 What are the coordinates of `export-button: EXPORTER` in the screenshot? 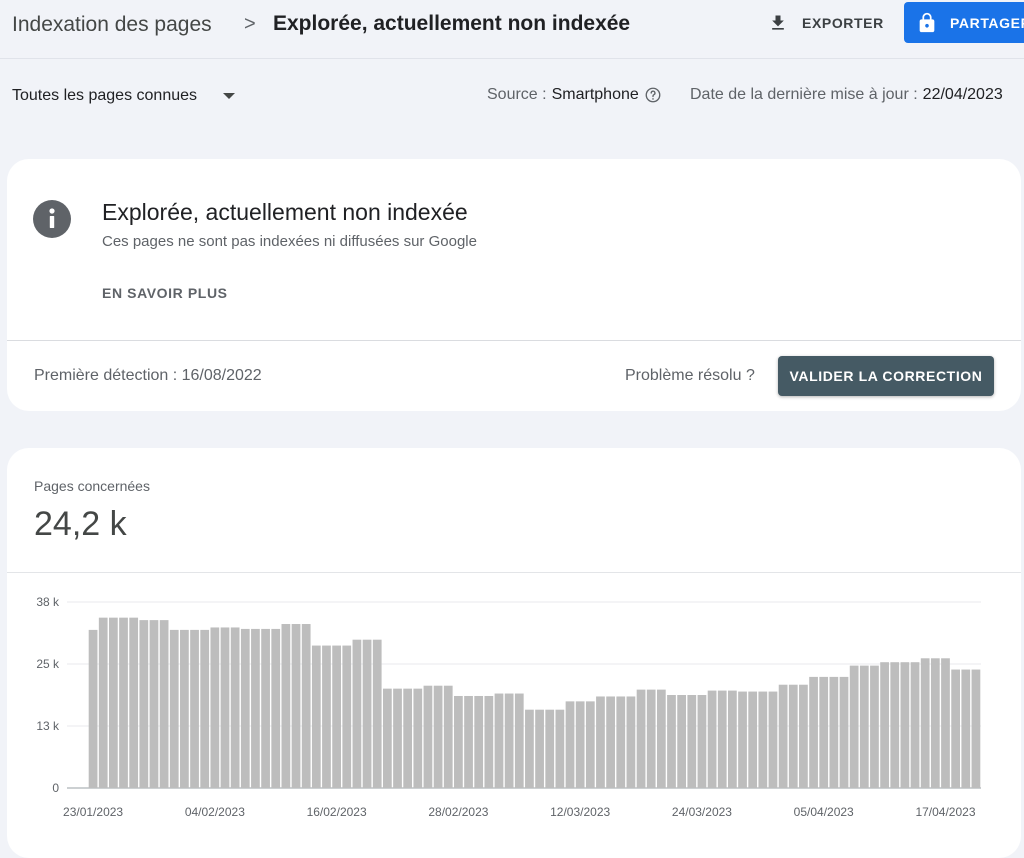 It's located at (826, 23).